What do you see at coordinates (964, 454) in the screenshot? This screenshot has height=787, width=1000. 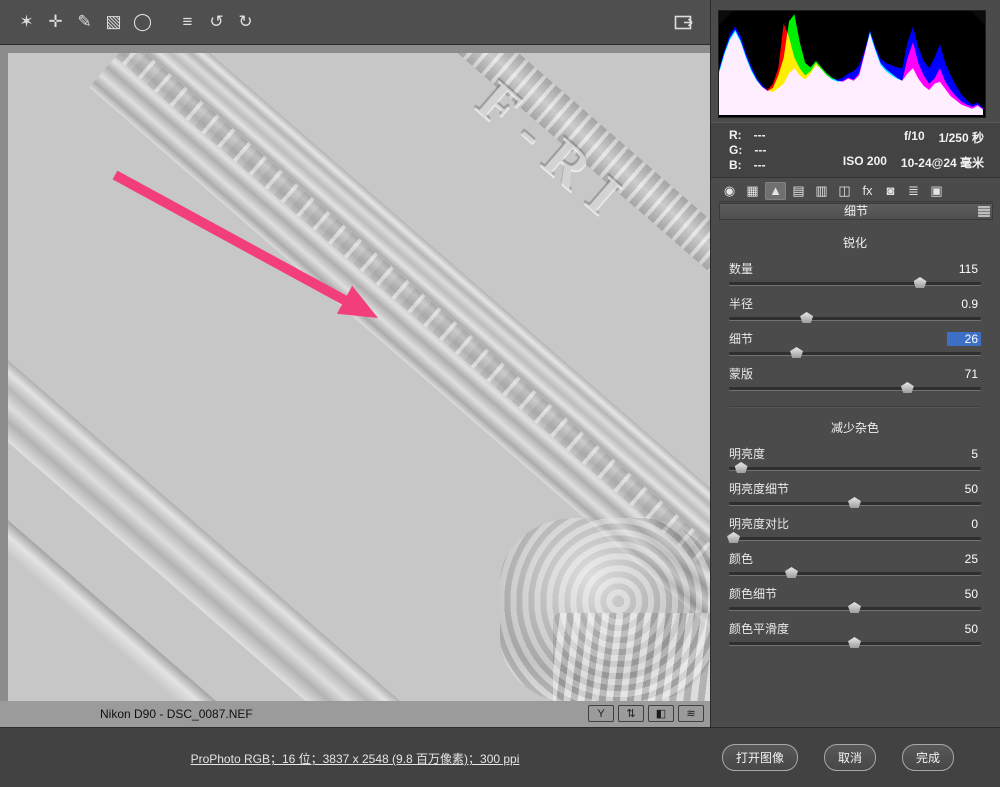 I see `slider-value-field: 5` at bounding box center [964, 454].